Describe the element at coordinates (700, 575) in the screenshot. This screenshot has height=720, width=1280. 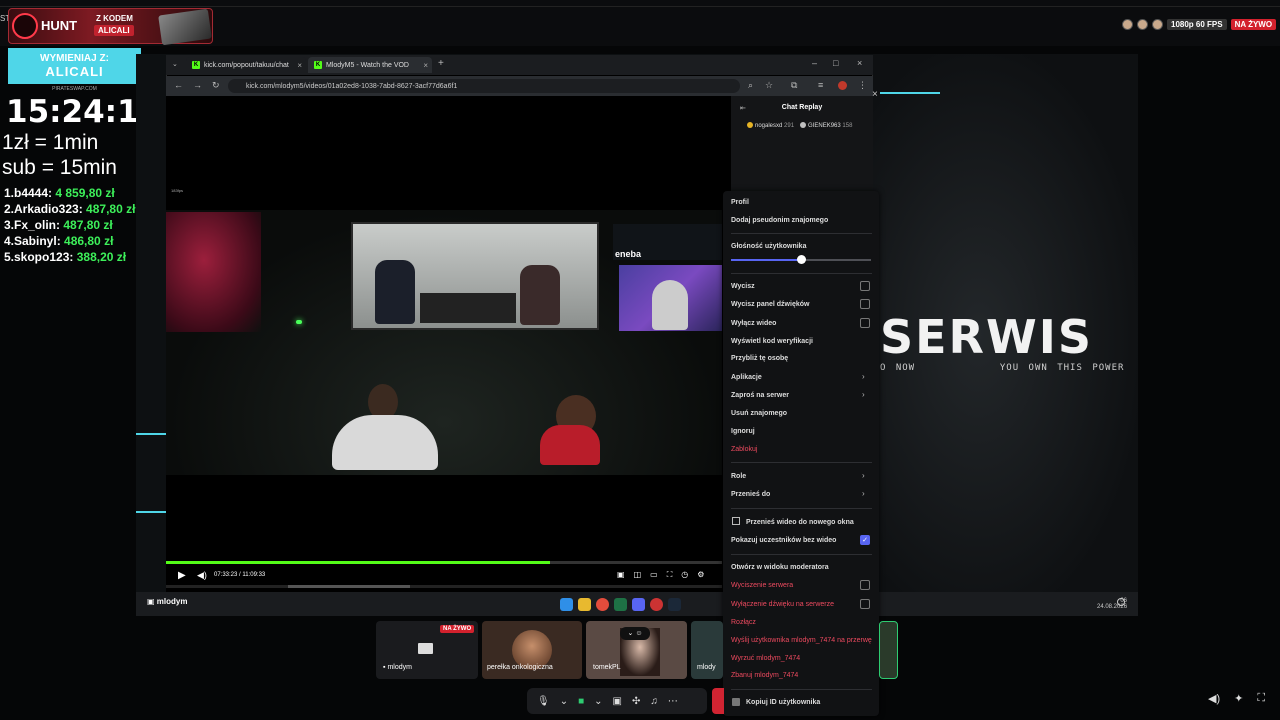
I see `settings-gear-icon: ⚙` at that location.